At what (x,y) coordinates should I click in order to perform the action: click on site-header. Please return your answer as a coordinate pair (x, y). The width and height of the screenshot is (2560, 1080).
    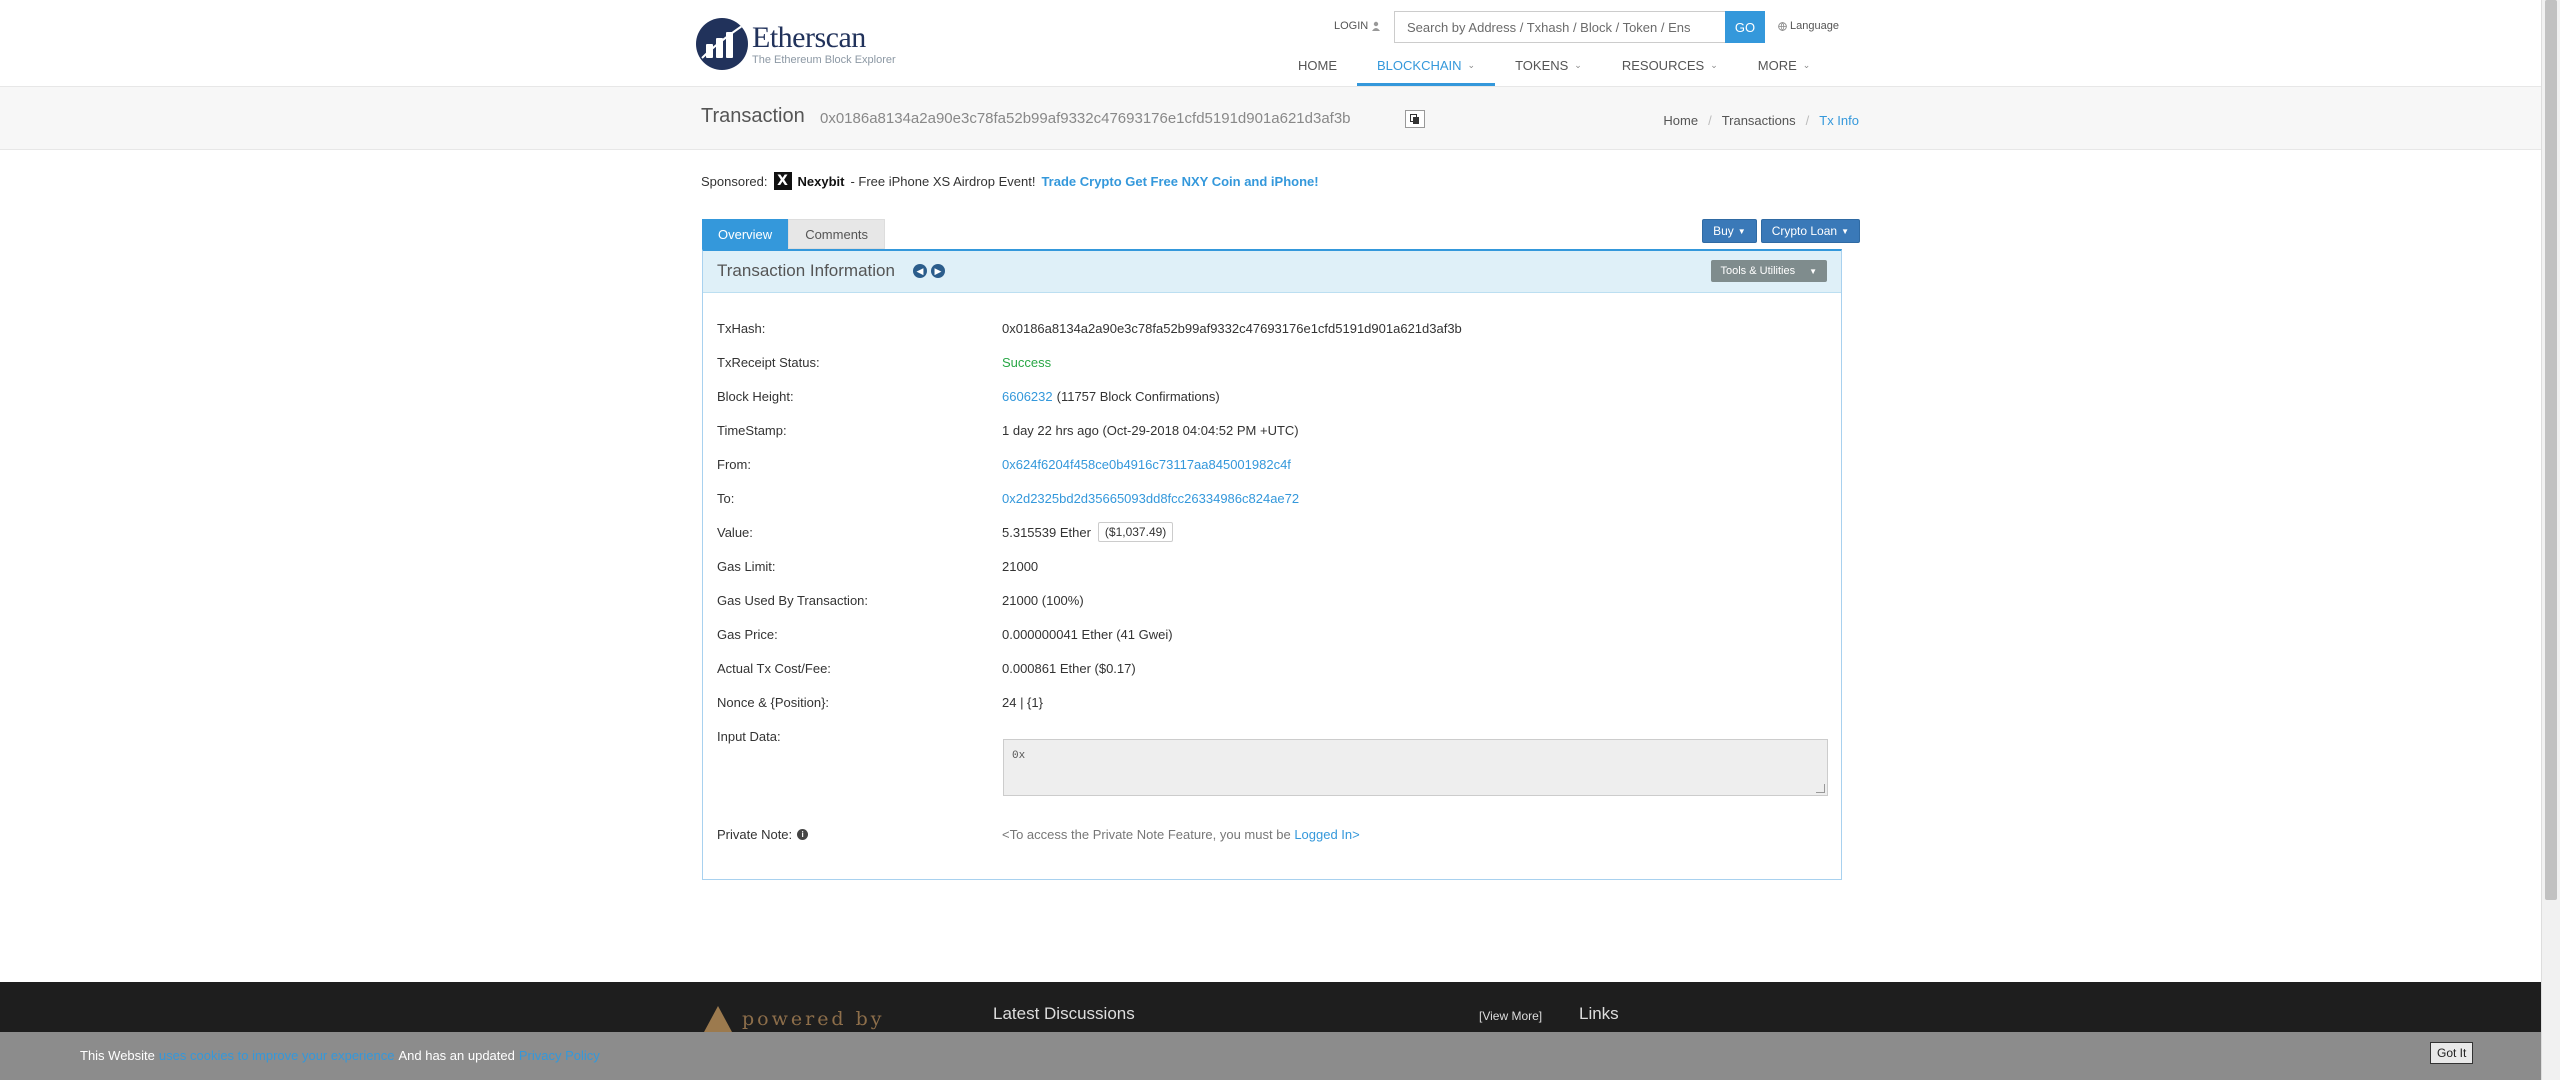
    Looking at the image, I should click on (1271, 43).